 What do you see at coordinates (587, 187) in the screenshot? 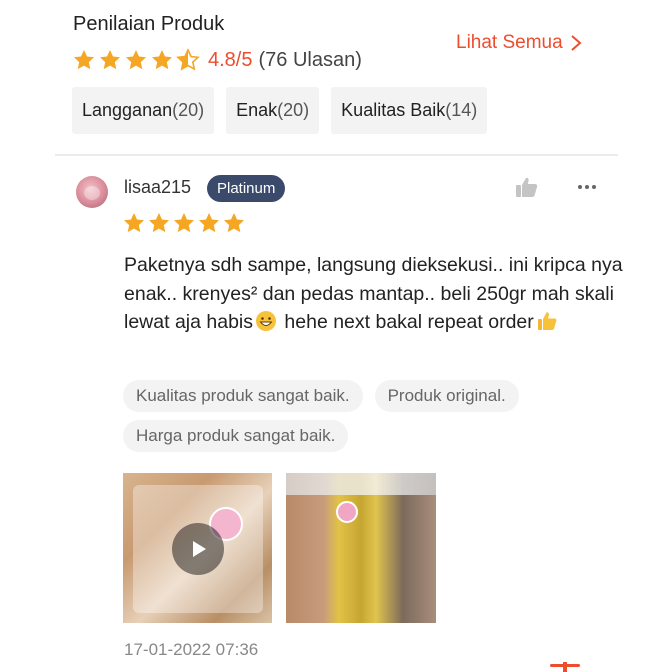
I see `more-options-icon` at bounding box center [587, 187].